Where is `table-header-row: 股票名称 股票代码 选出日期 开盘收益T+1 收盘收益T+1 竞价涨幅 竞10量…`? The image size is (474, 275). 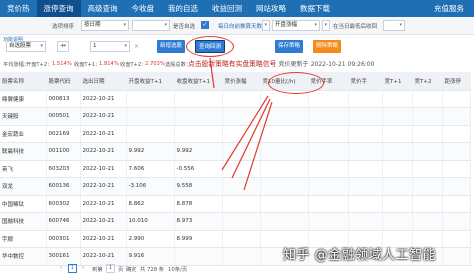
table-header-row: 股票名称 股票代码 选出日期 开盘收益T+1 收盘收益T+1 竞价涨幅 竞10量… is located at coordinates (235, 81).